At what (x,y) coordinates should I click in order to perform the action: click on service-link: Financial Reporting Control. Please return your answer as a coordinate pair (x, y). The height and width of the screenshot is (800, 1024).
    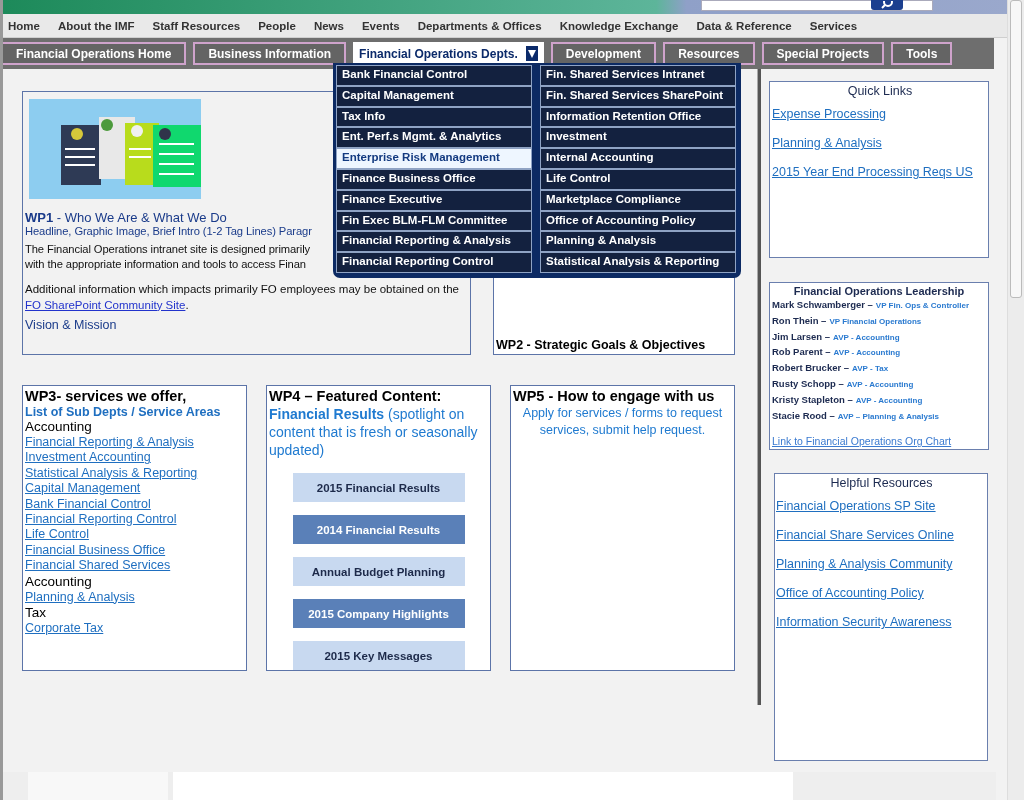
    Looking at the image, I should click on (101, 520).